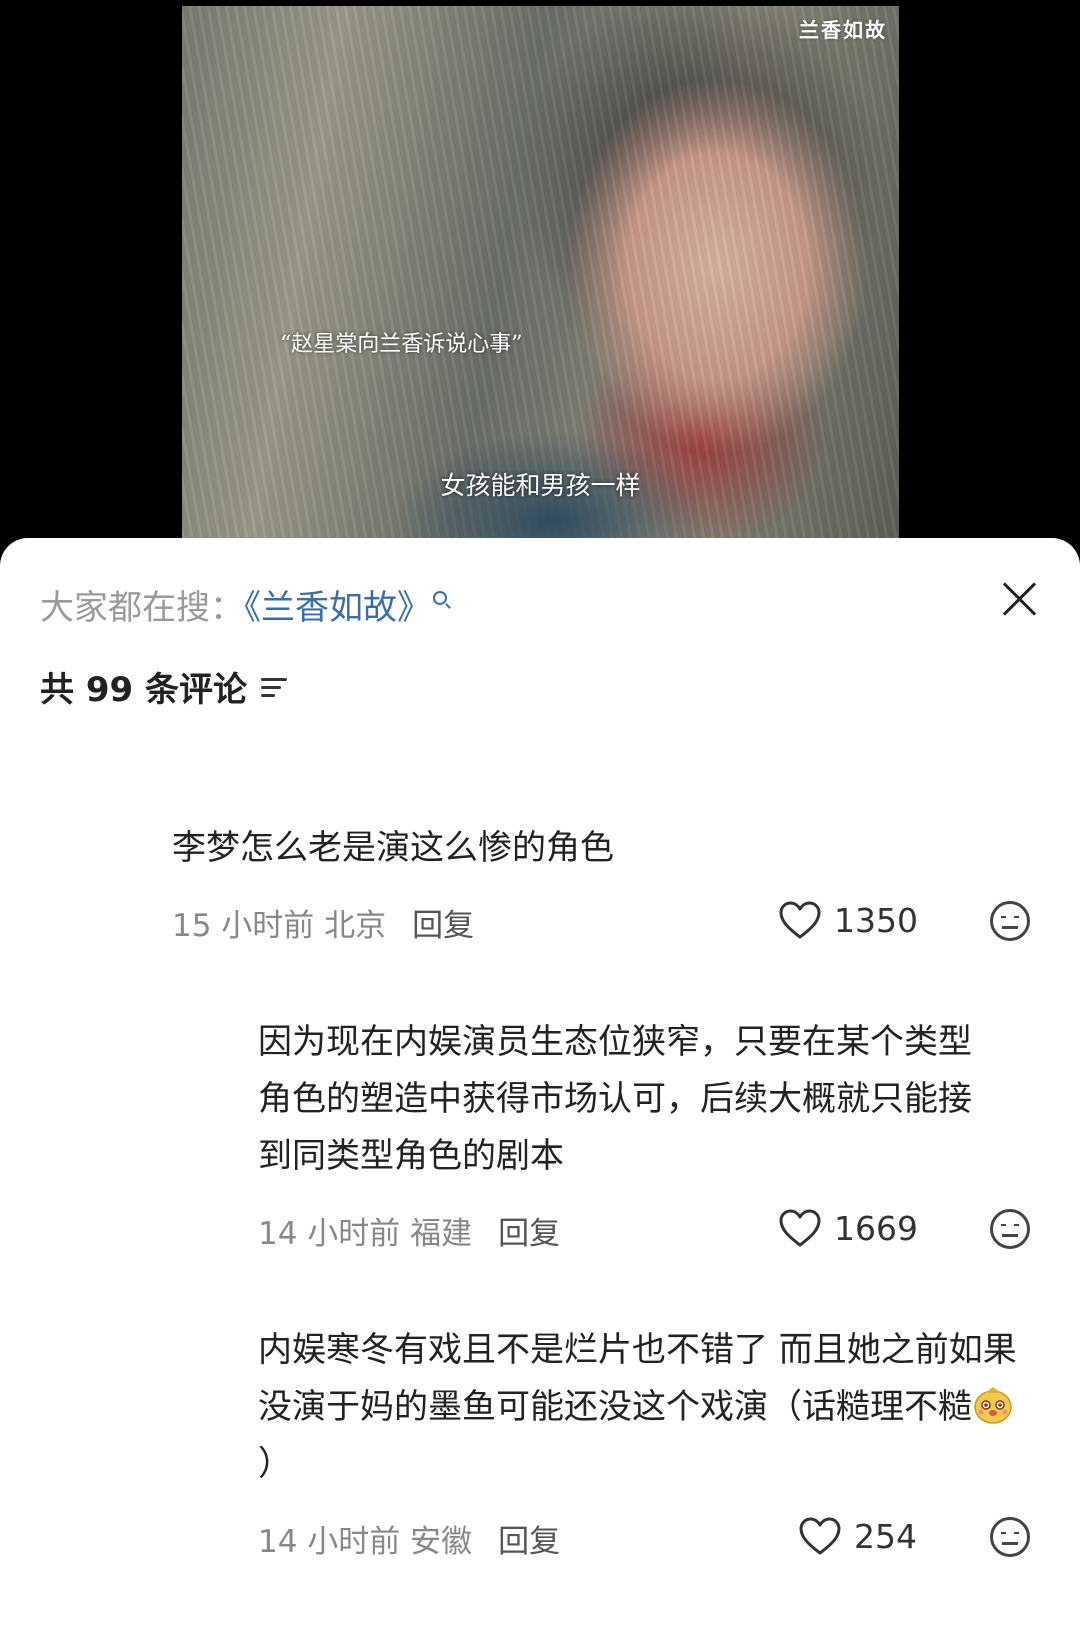 The image size is (1080, 1640). I want to click on sort-icon, so click(275, 687).